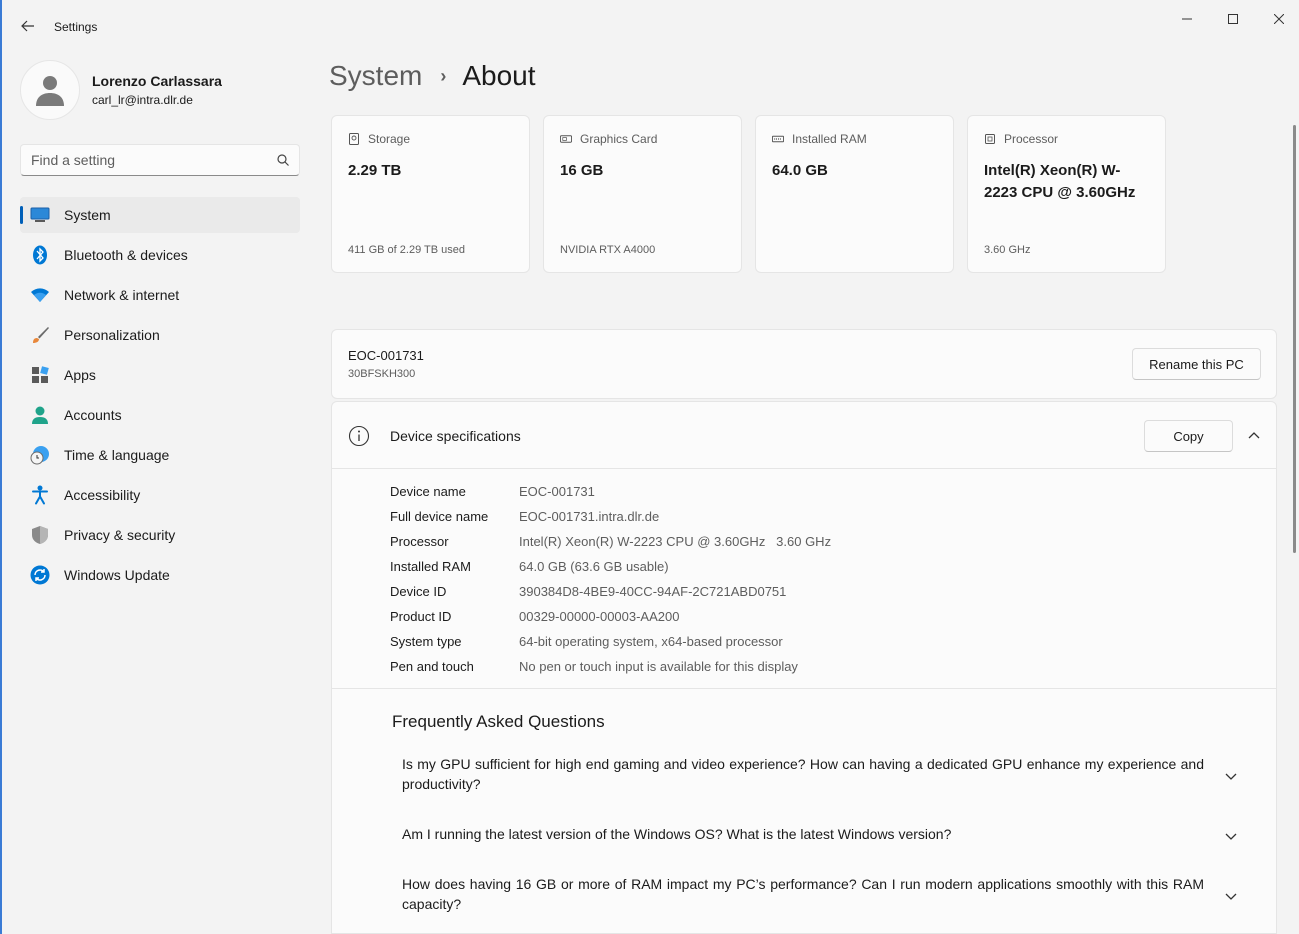  What do you see at coordinates (1060, 181) in the screenshot?
I see `card-value: Intel(R) Xeon(R) W-2223 CPU @ 3.60GHz` at bounding box center [1060, 181].